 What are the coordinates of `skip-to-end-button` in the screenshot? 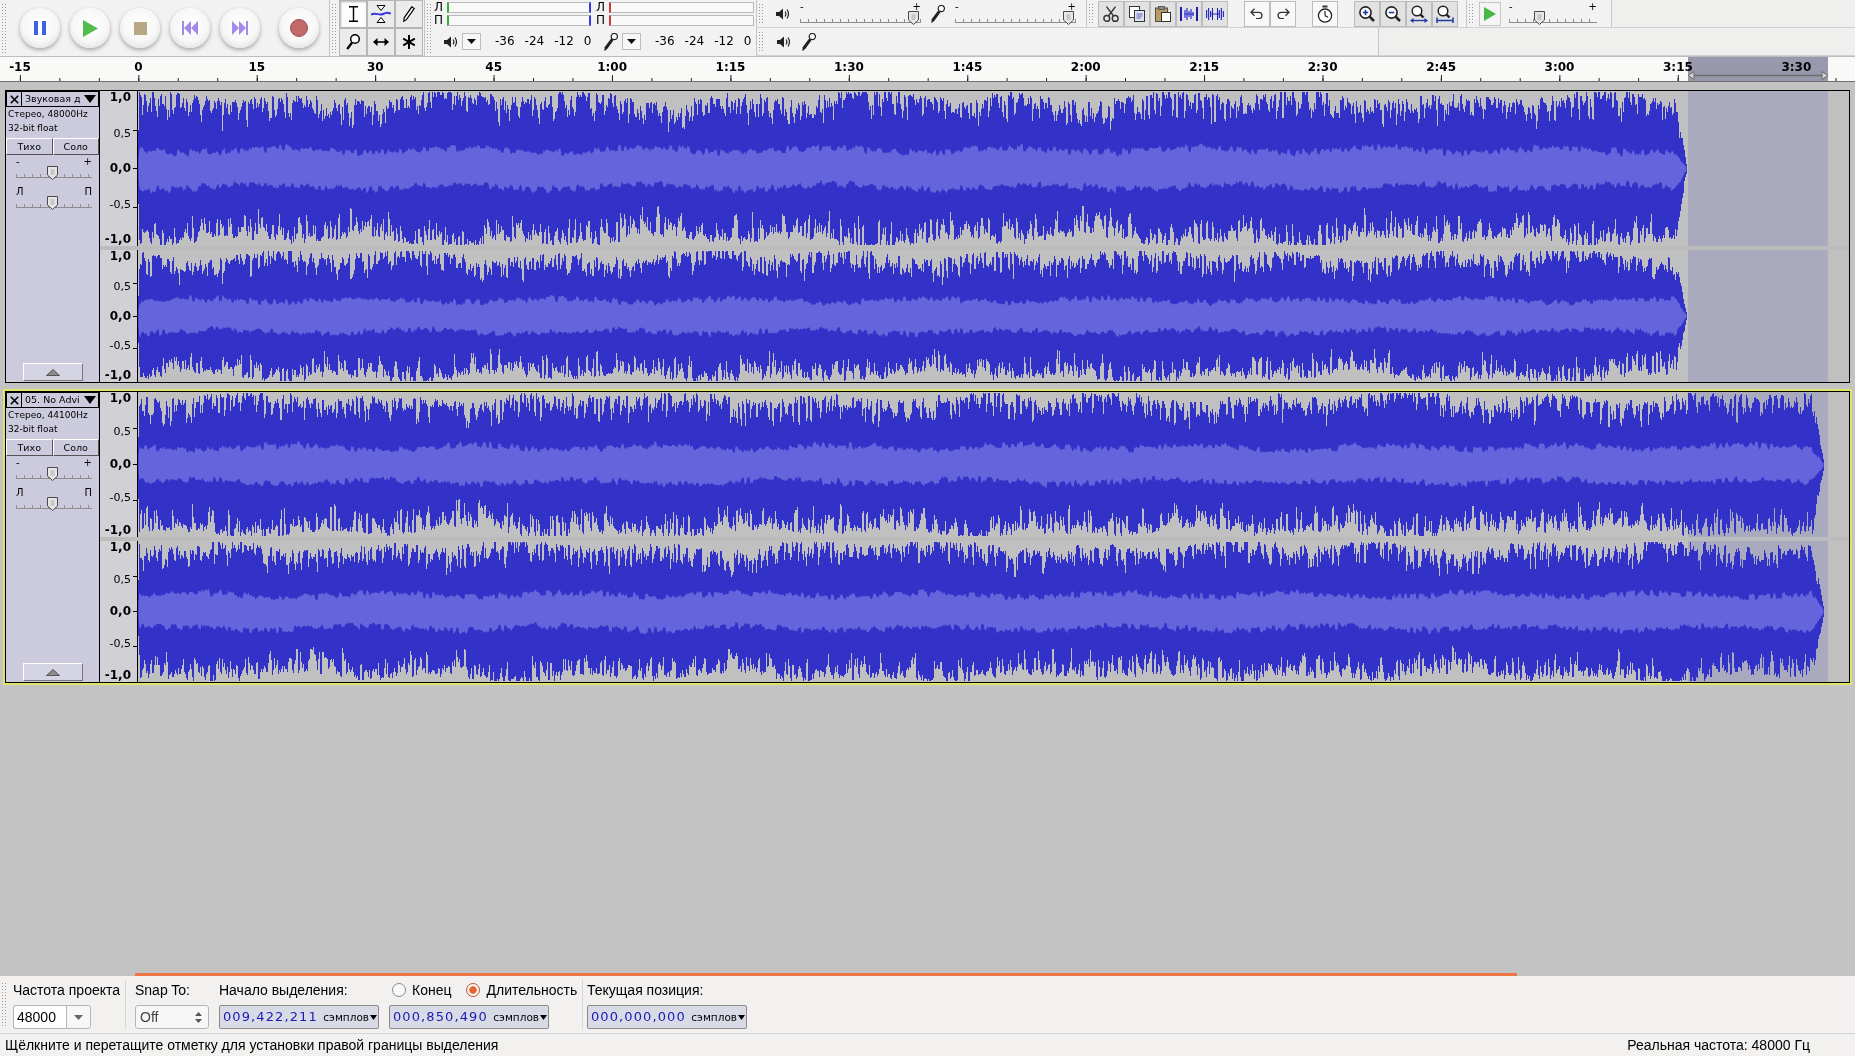 It's located at (240, 28).